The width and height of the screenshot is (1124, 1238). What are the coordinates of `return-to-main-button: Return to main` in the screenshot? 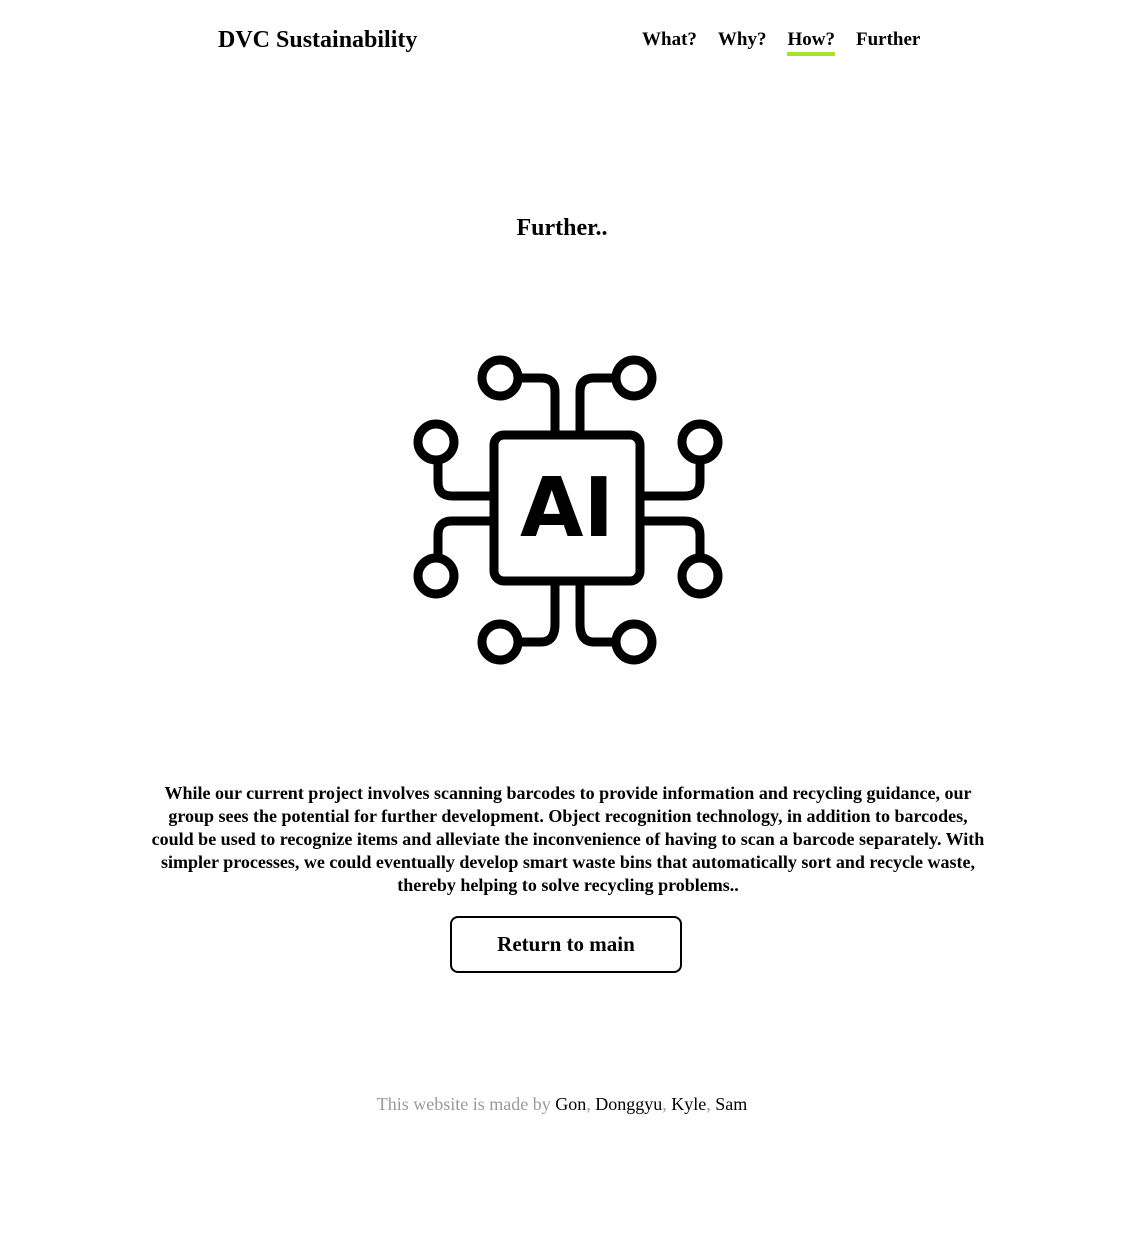 It's located at (566, 944).